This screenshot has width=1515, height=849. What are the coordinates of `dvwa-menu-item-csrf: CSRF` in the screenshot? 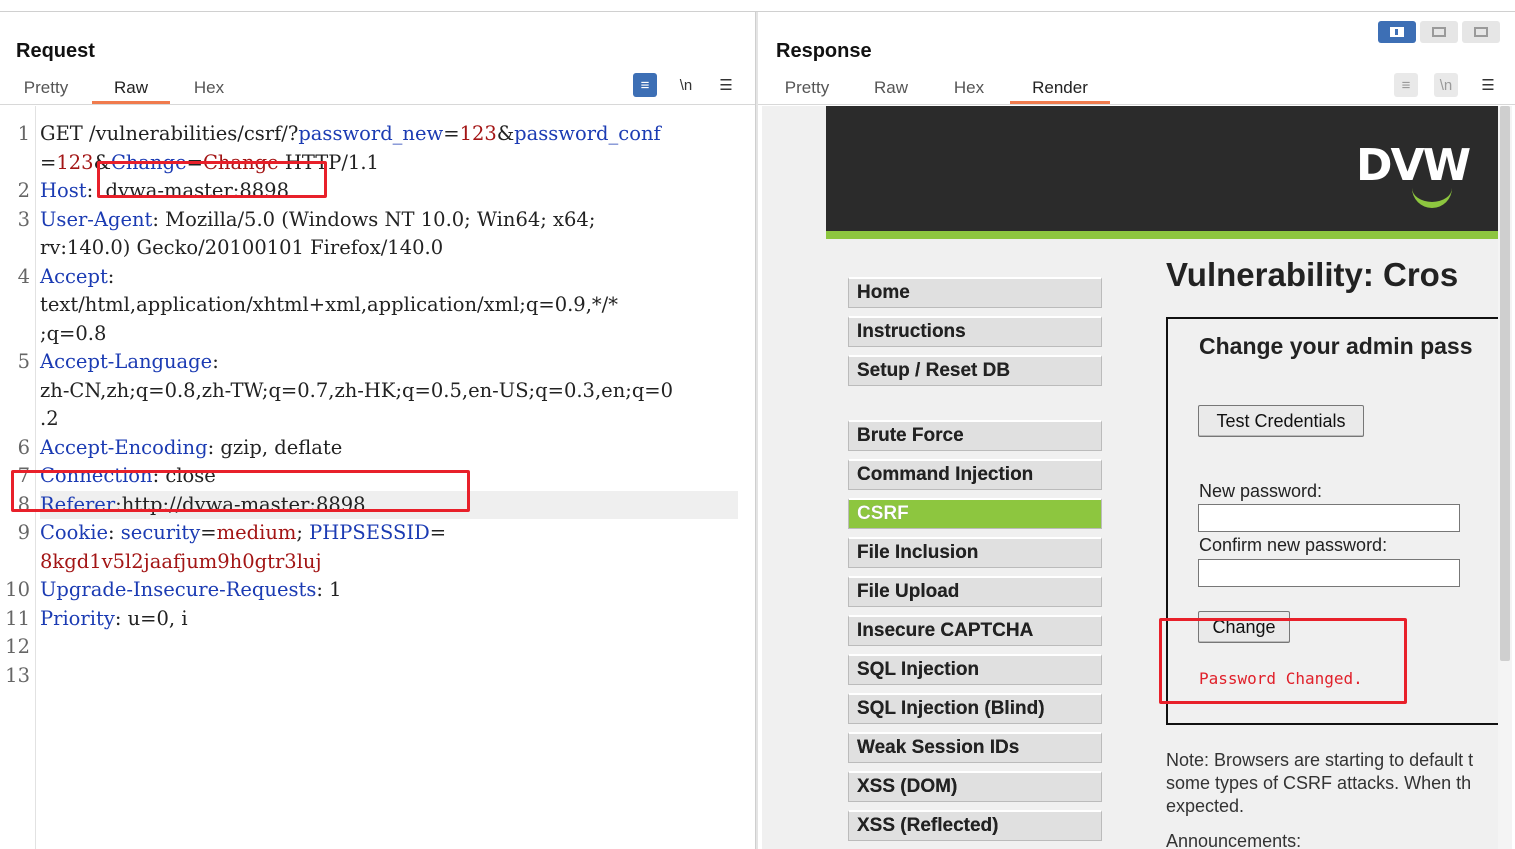 It's located at (975, 513).